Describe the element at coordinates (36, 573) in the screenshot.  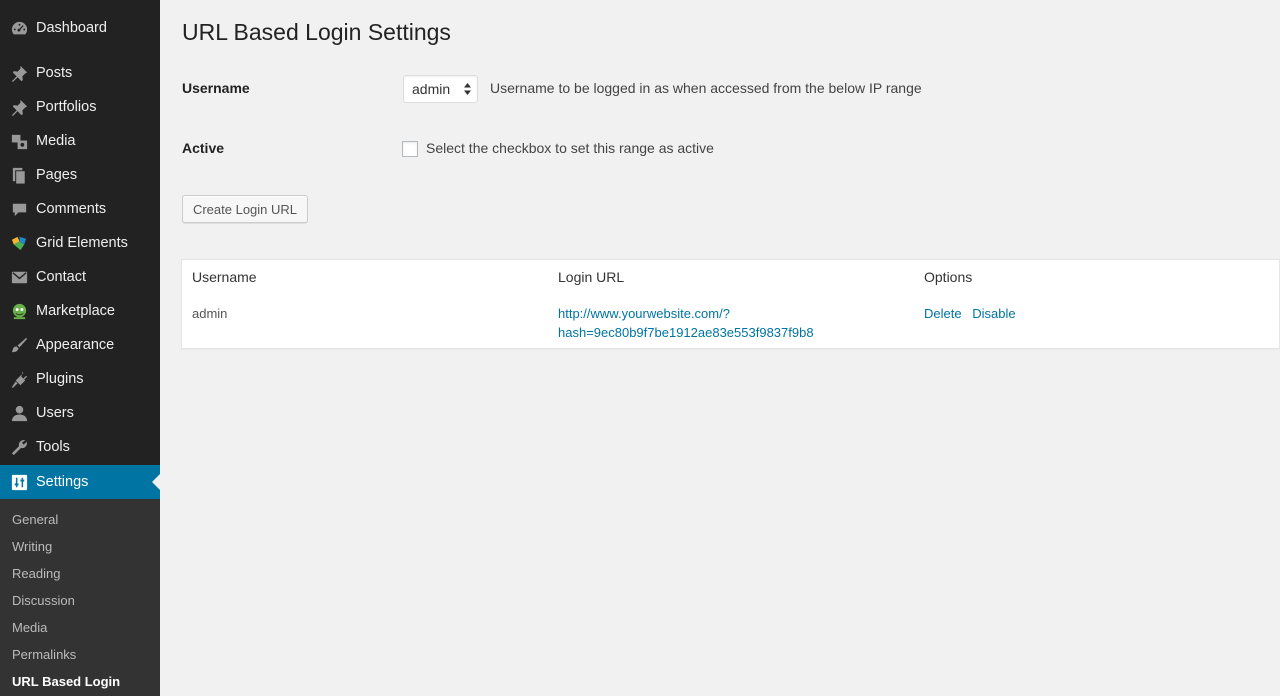
I see `submenu-item-reading: Reading` at that location.